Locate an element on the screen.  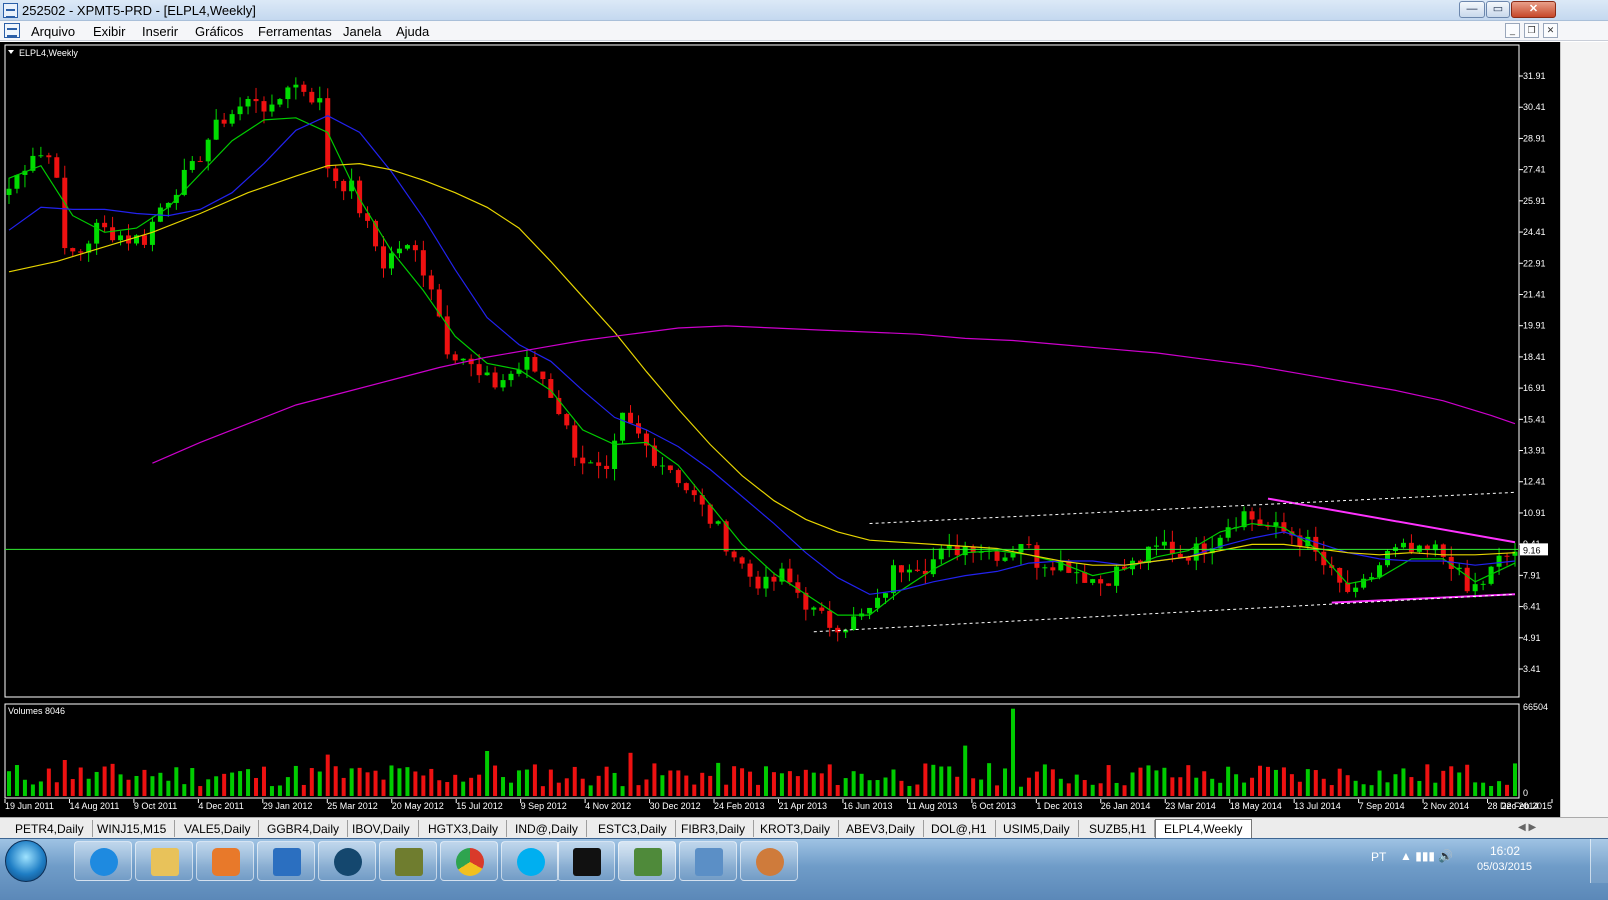
taskbar-chrome is located at coordinates (469, 861).